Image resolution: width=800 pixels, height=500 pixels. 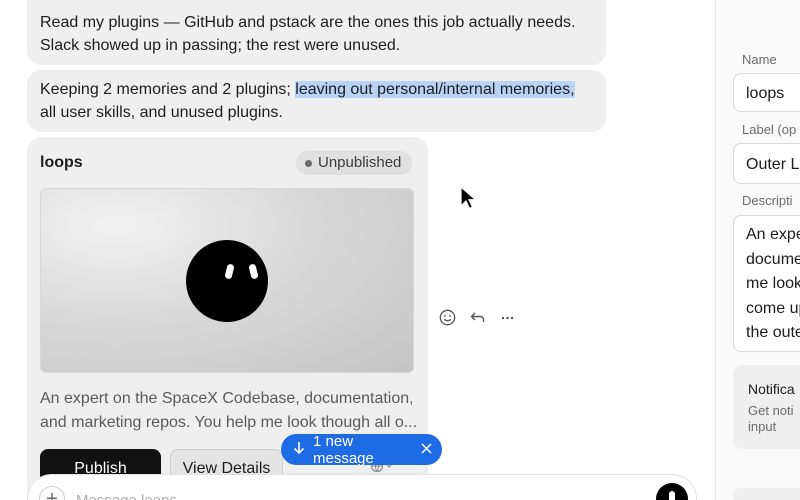 I want to click on toast-label: 1 new message, so click(x=343, y=449).